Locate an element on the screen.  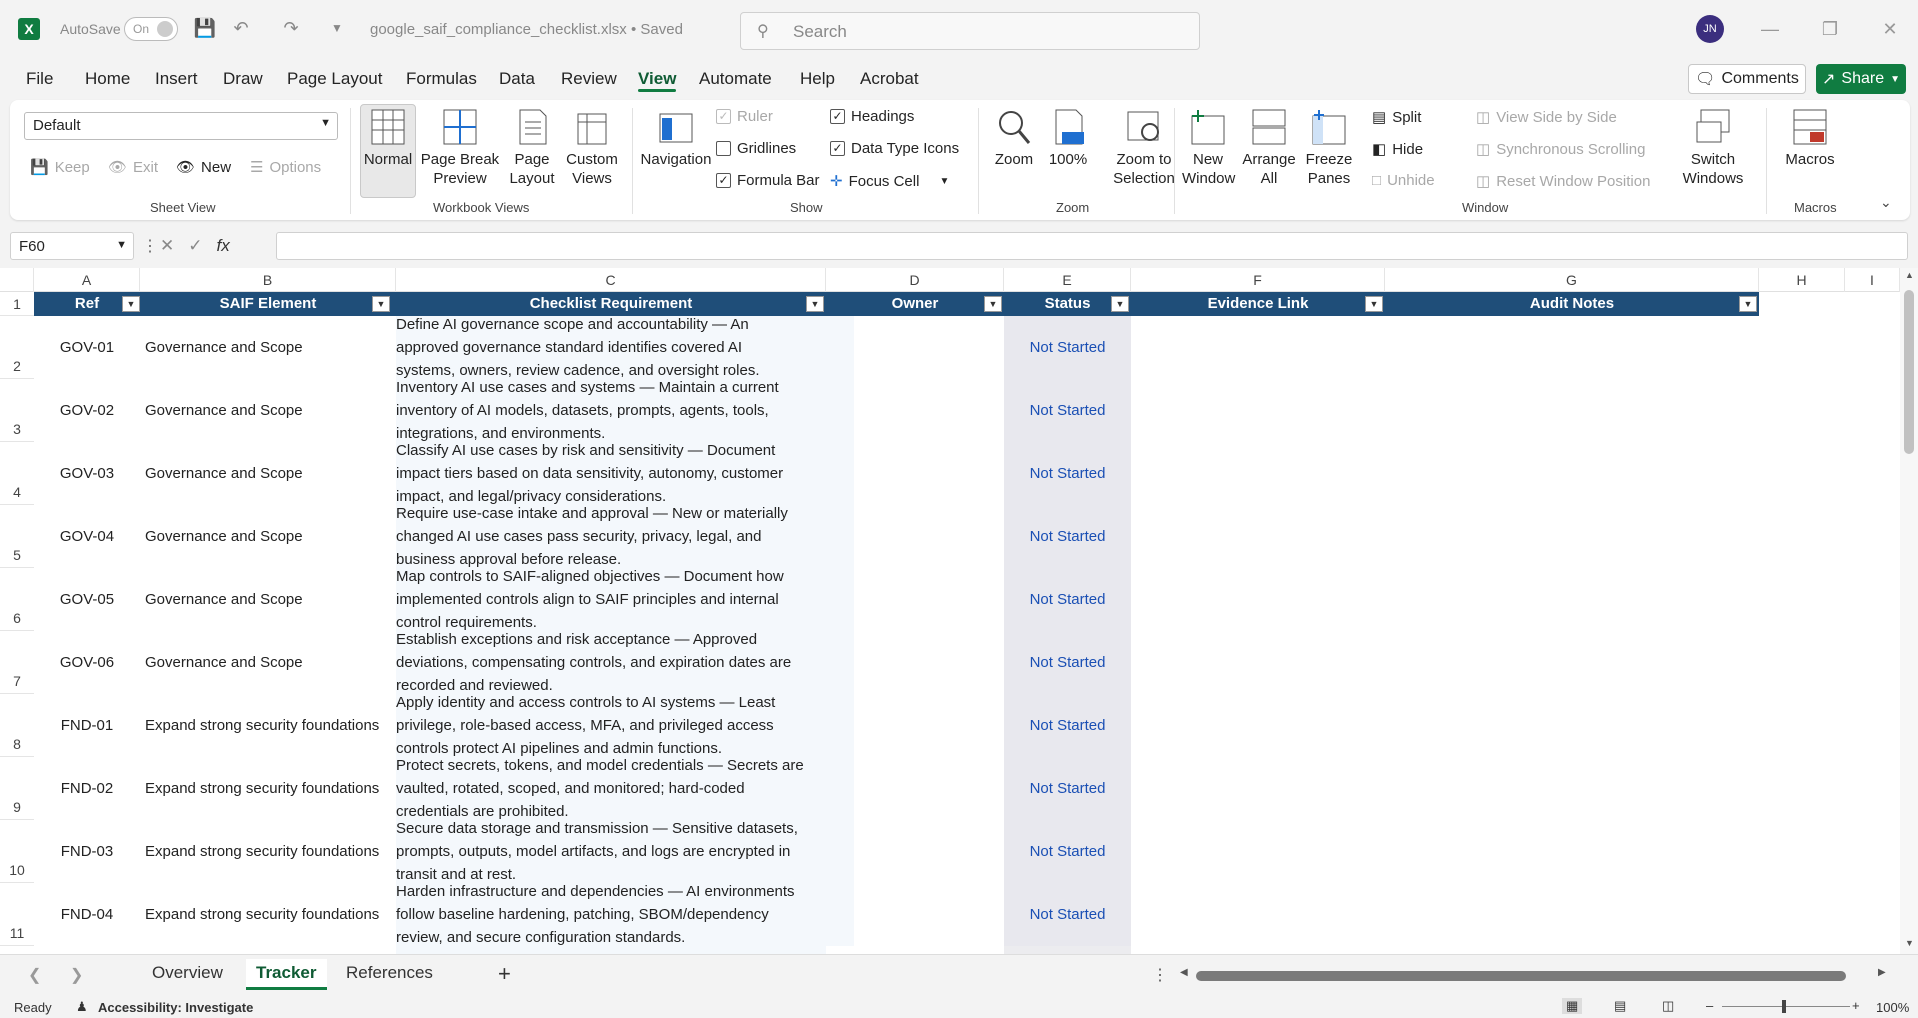
cell-ref: GOV-01 is located at coordinates (87, 347).